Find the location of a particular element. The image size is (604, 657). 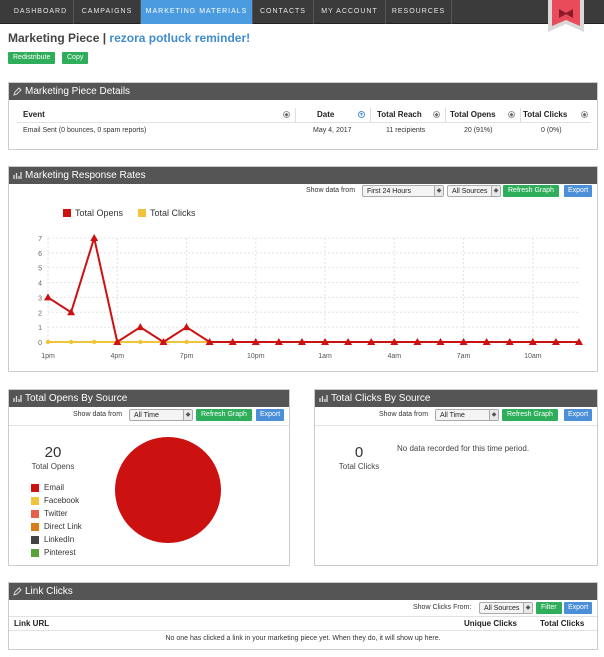

link-source-select: All Sources ◆ is located at coordinates (506, 608).